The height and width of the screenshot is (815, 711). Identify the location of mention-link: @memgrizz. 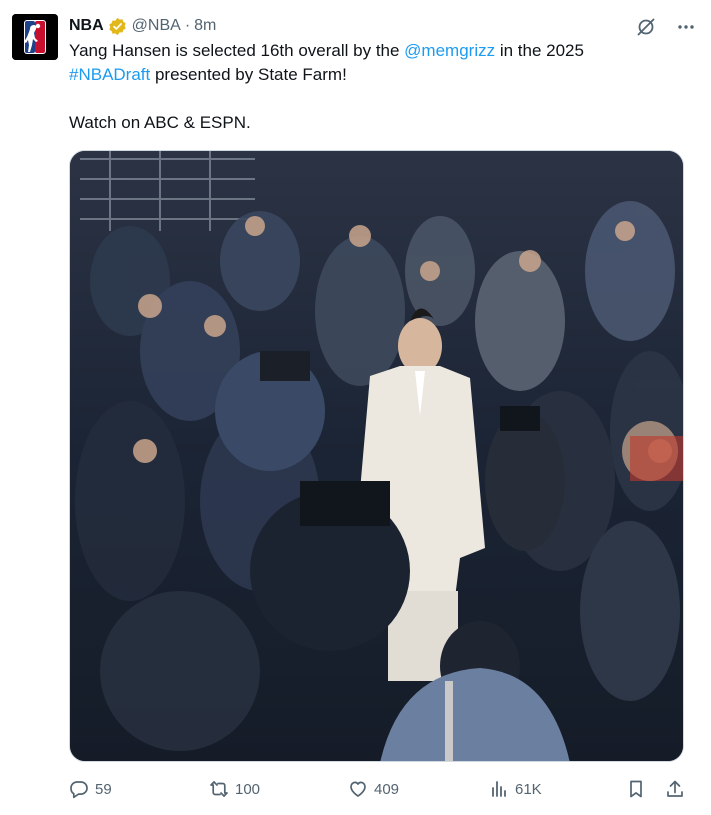
(449, 50).